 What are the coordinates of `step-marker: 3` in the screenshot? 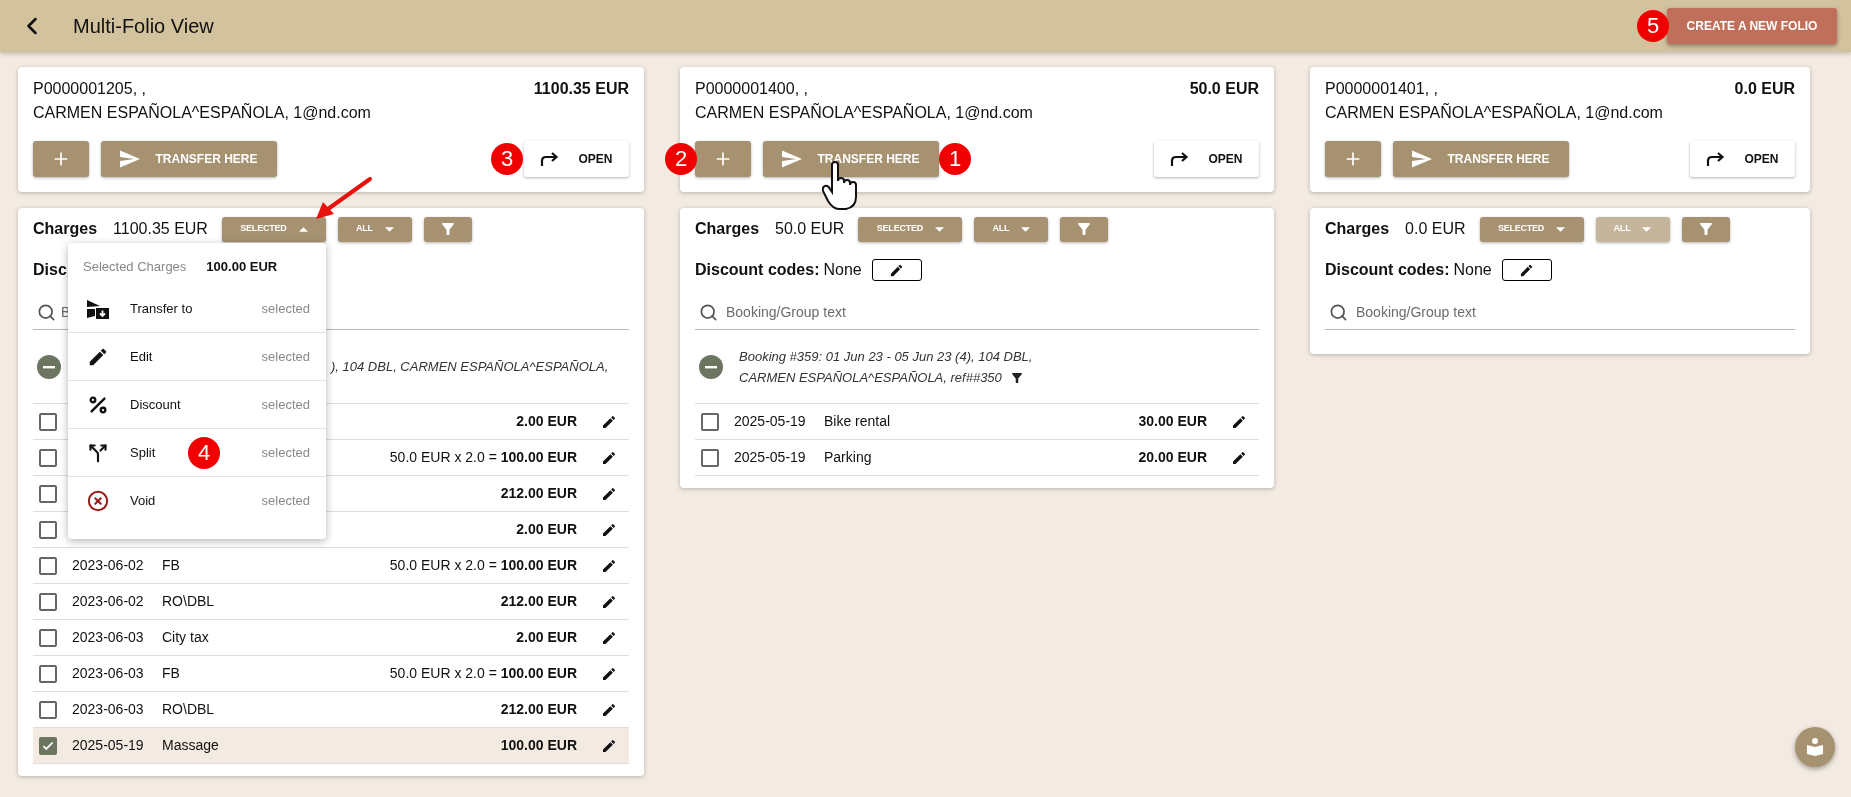 It's located at (507, 159).